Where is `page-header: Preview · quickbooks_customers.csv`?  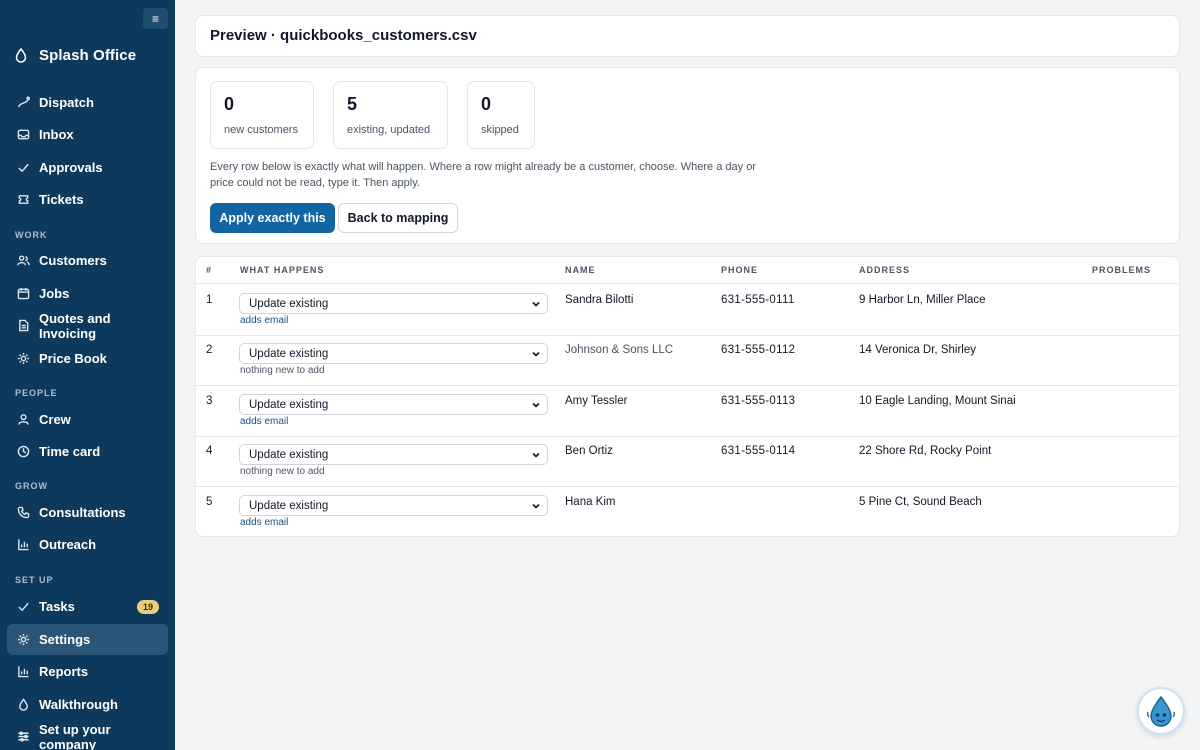
page-header: Preview · quickbooks_customers.csv is located at coordinates (687, 36).